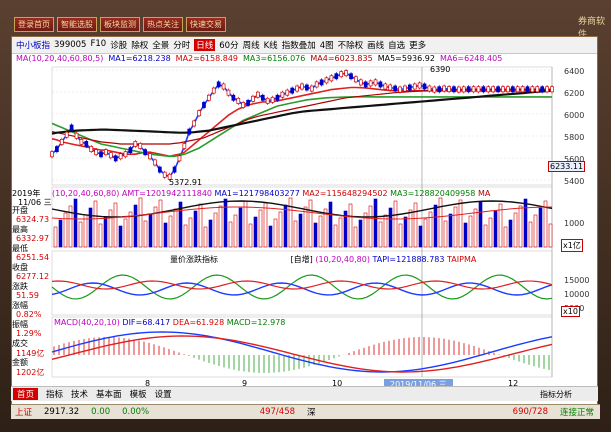  What do you see at coordinates (27, 295) in the screenshot?
I see `quote-info-item: 51.59` at bounding box center [27, 295].